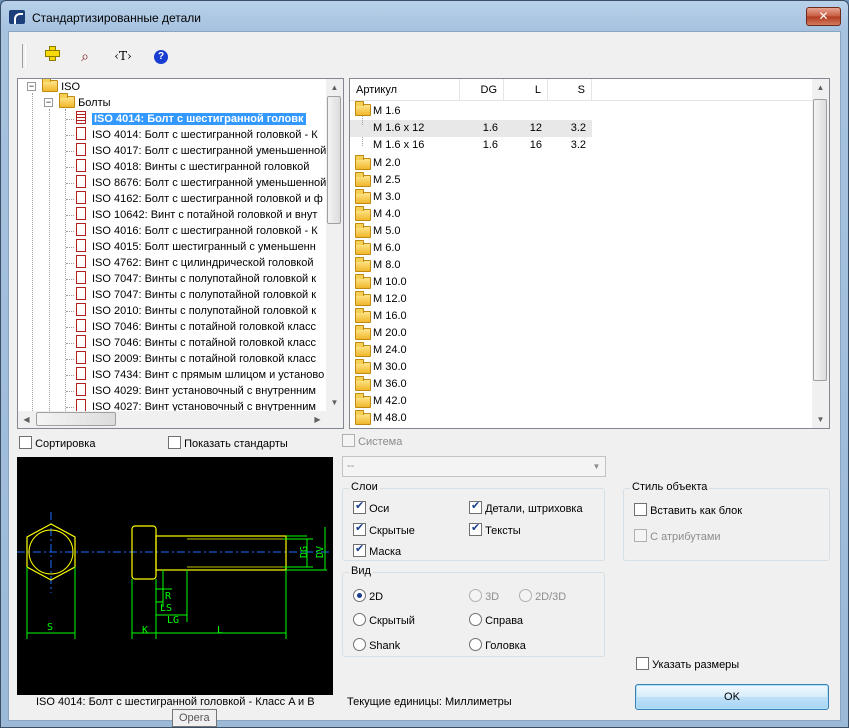  Describe the element at coordinates (450, 231) in the screenshot. I see `grid-folder-row: M 5.0` at that location.